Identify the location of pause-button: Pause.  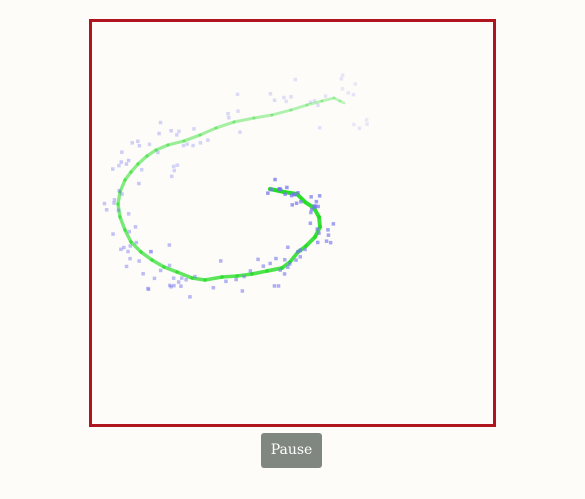
(291, 450).